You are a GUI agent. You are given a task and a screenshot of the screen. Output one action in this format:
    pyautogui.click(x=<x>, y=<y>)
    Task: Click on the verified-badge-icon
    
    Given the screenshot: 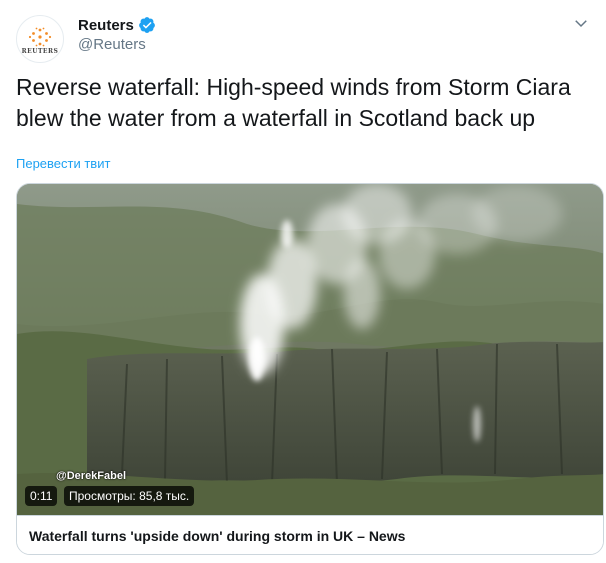 What is the action you would take?
    pyautogui.click(x=147, y=25)
    